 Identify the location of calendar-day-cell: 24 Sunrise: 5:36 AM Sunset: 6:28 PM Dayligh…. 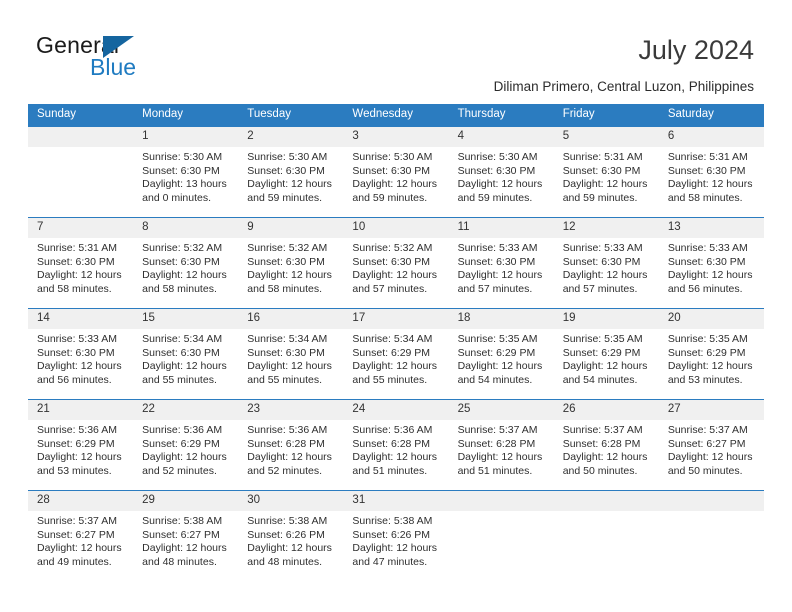
(396, 445).